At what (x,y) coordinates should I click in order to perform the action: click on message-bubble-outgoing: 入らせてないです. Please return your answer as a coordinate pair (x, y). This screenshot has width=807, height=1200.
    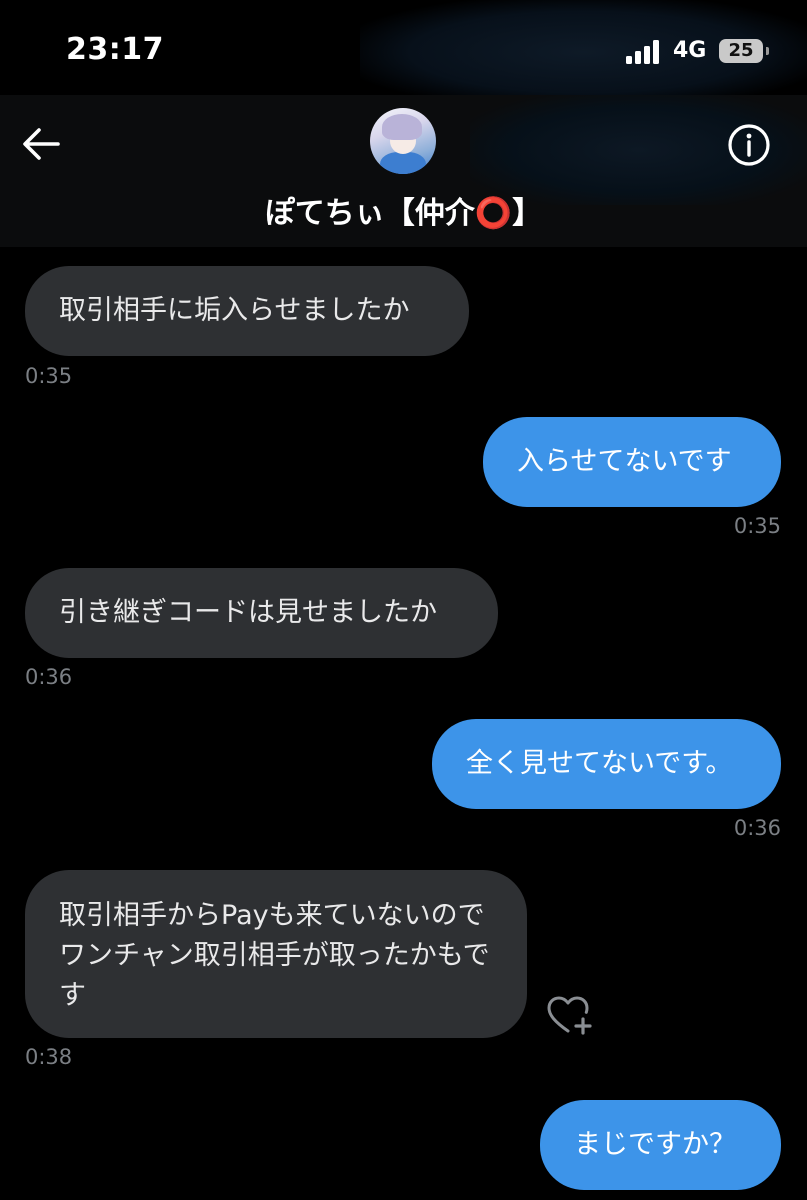
    Looking at the image, I should click on (632, 462).